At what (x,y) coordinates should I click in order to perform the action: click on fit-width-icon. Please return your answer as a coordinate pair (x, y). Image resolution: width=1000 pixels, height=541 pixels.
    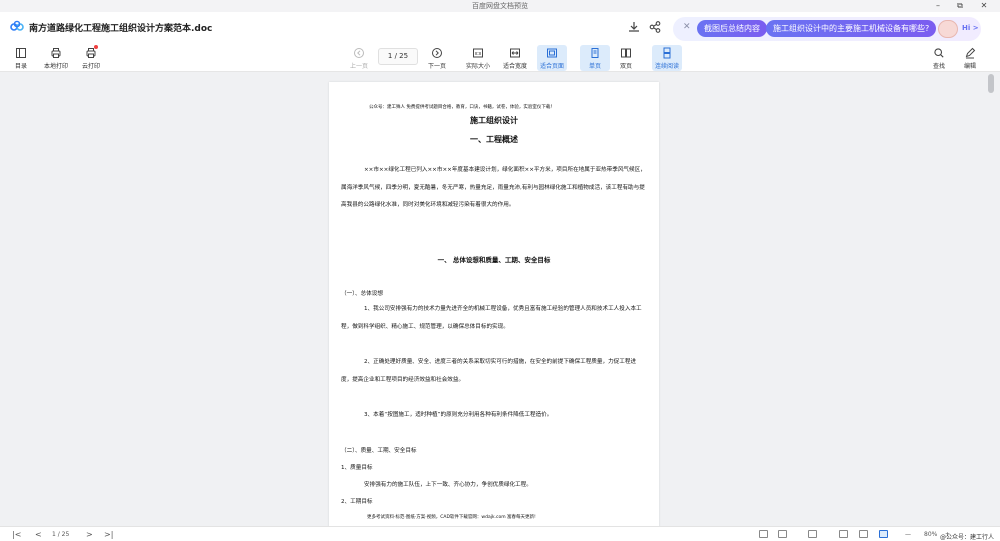
    Looking at the image, I should click on (515, 53).